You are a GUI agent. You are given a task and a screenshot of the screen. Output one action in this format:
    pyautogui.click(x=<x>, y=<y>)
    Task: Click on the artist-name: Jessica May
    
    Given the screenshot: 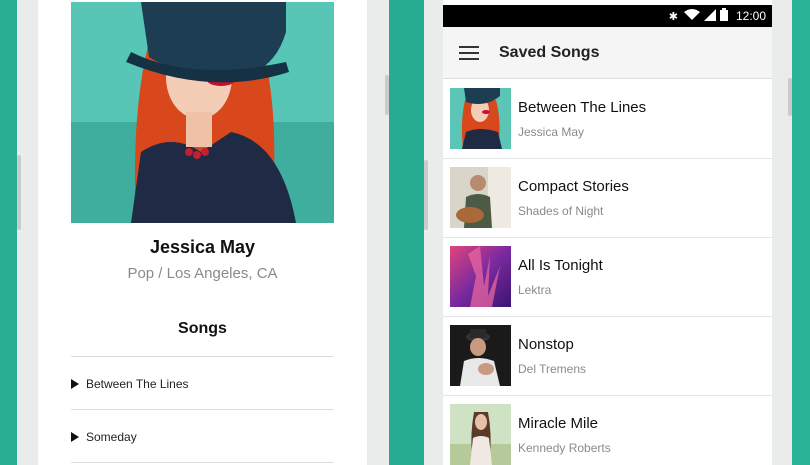 What is the action you would take?
    pyautogui.click(x=202, y=247)
    